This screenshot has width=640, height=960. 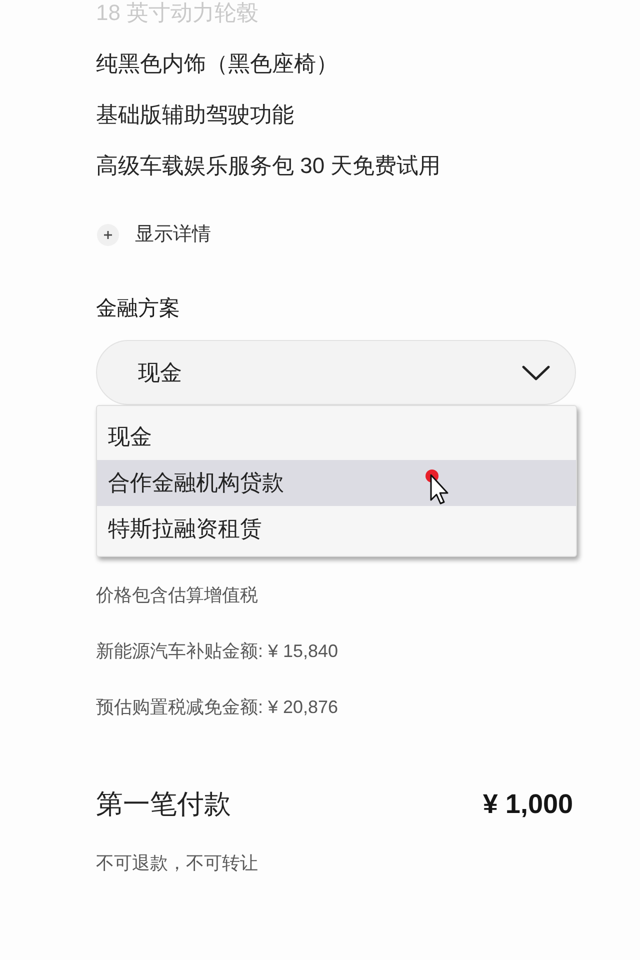 What do you see at coordinates (217, 707) in the screenshot?
I see `price-note: 预估购置税减免金额: ¥ 20,876` at bounding box center [217, 707].